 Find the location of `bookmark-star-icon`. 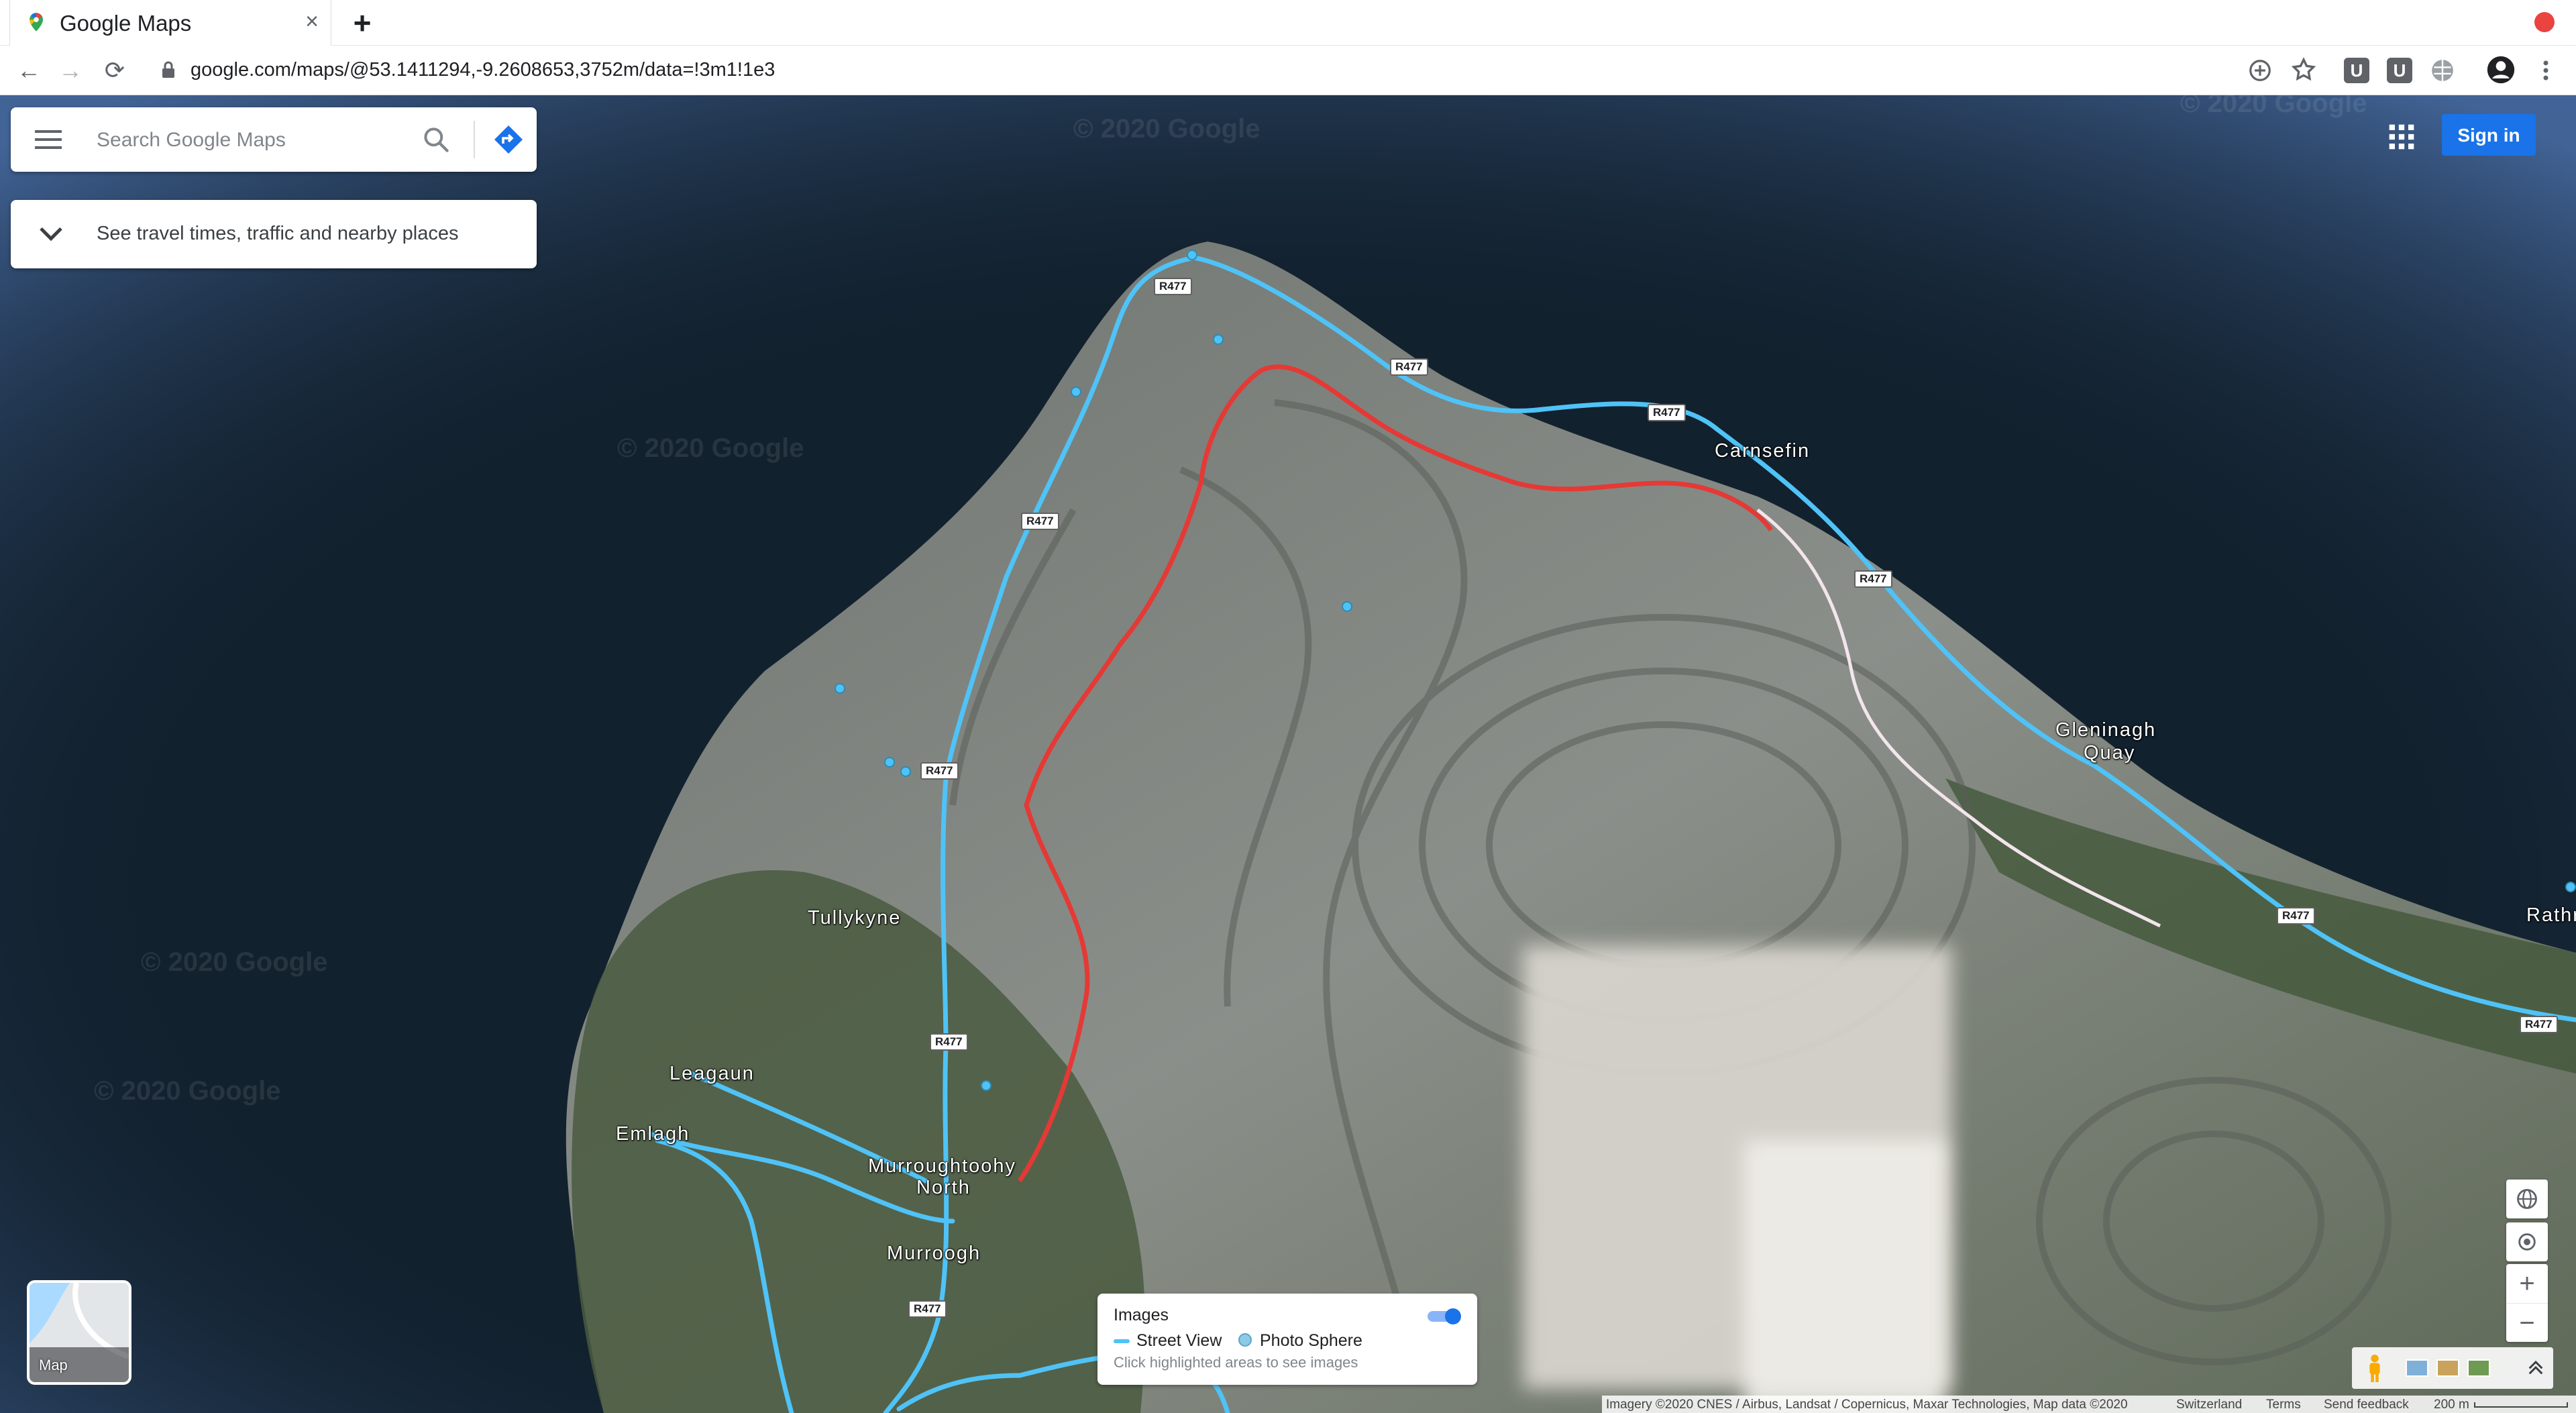

bookmark-star-icon is located at coordinates (2303, 69).